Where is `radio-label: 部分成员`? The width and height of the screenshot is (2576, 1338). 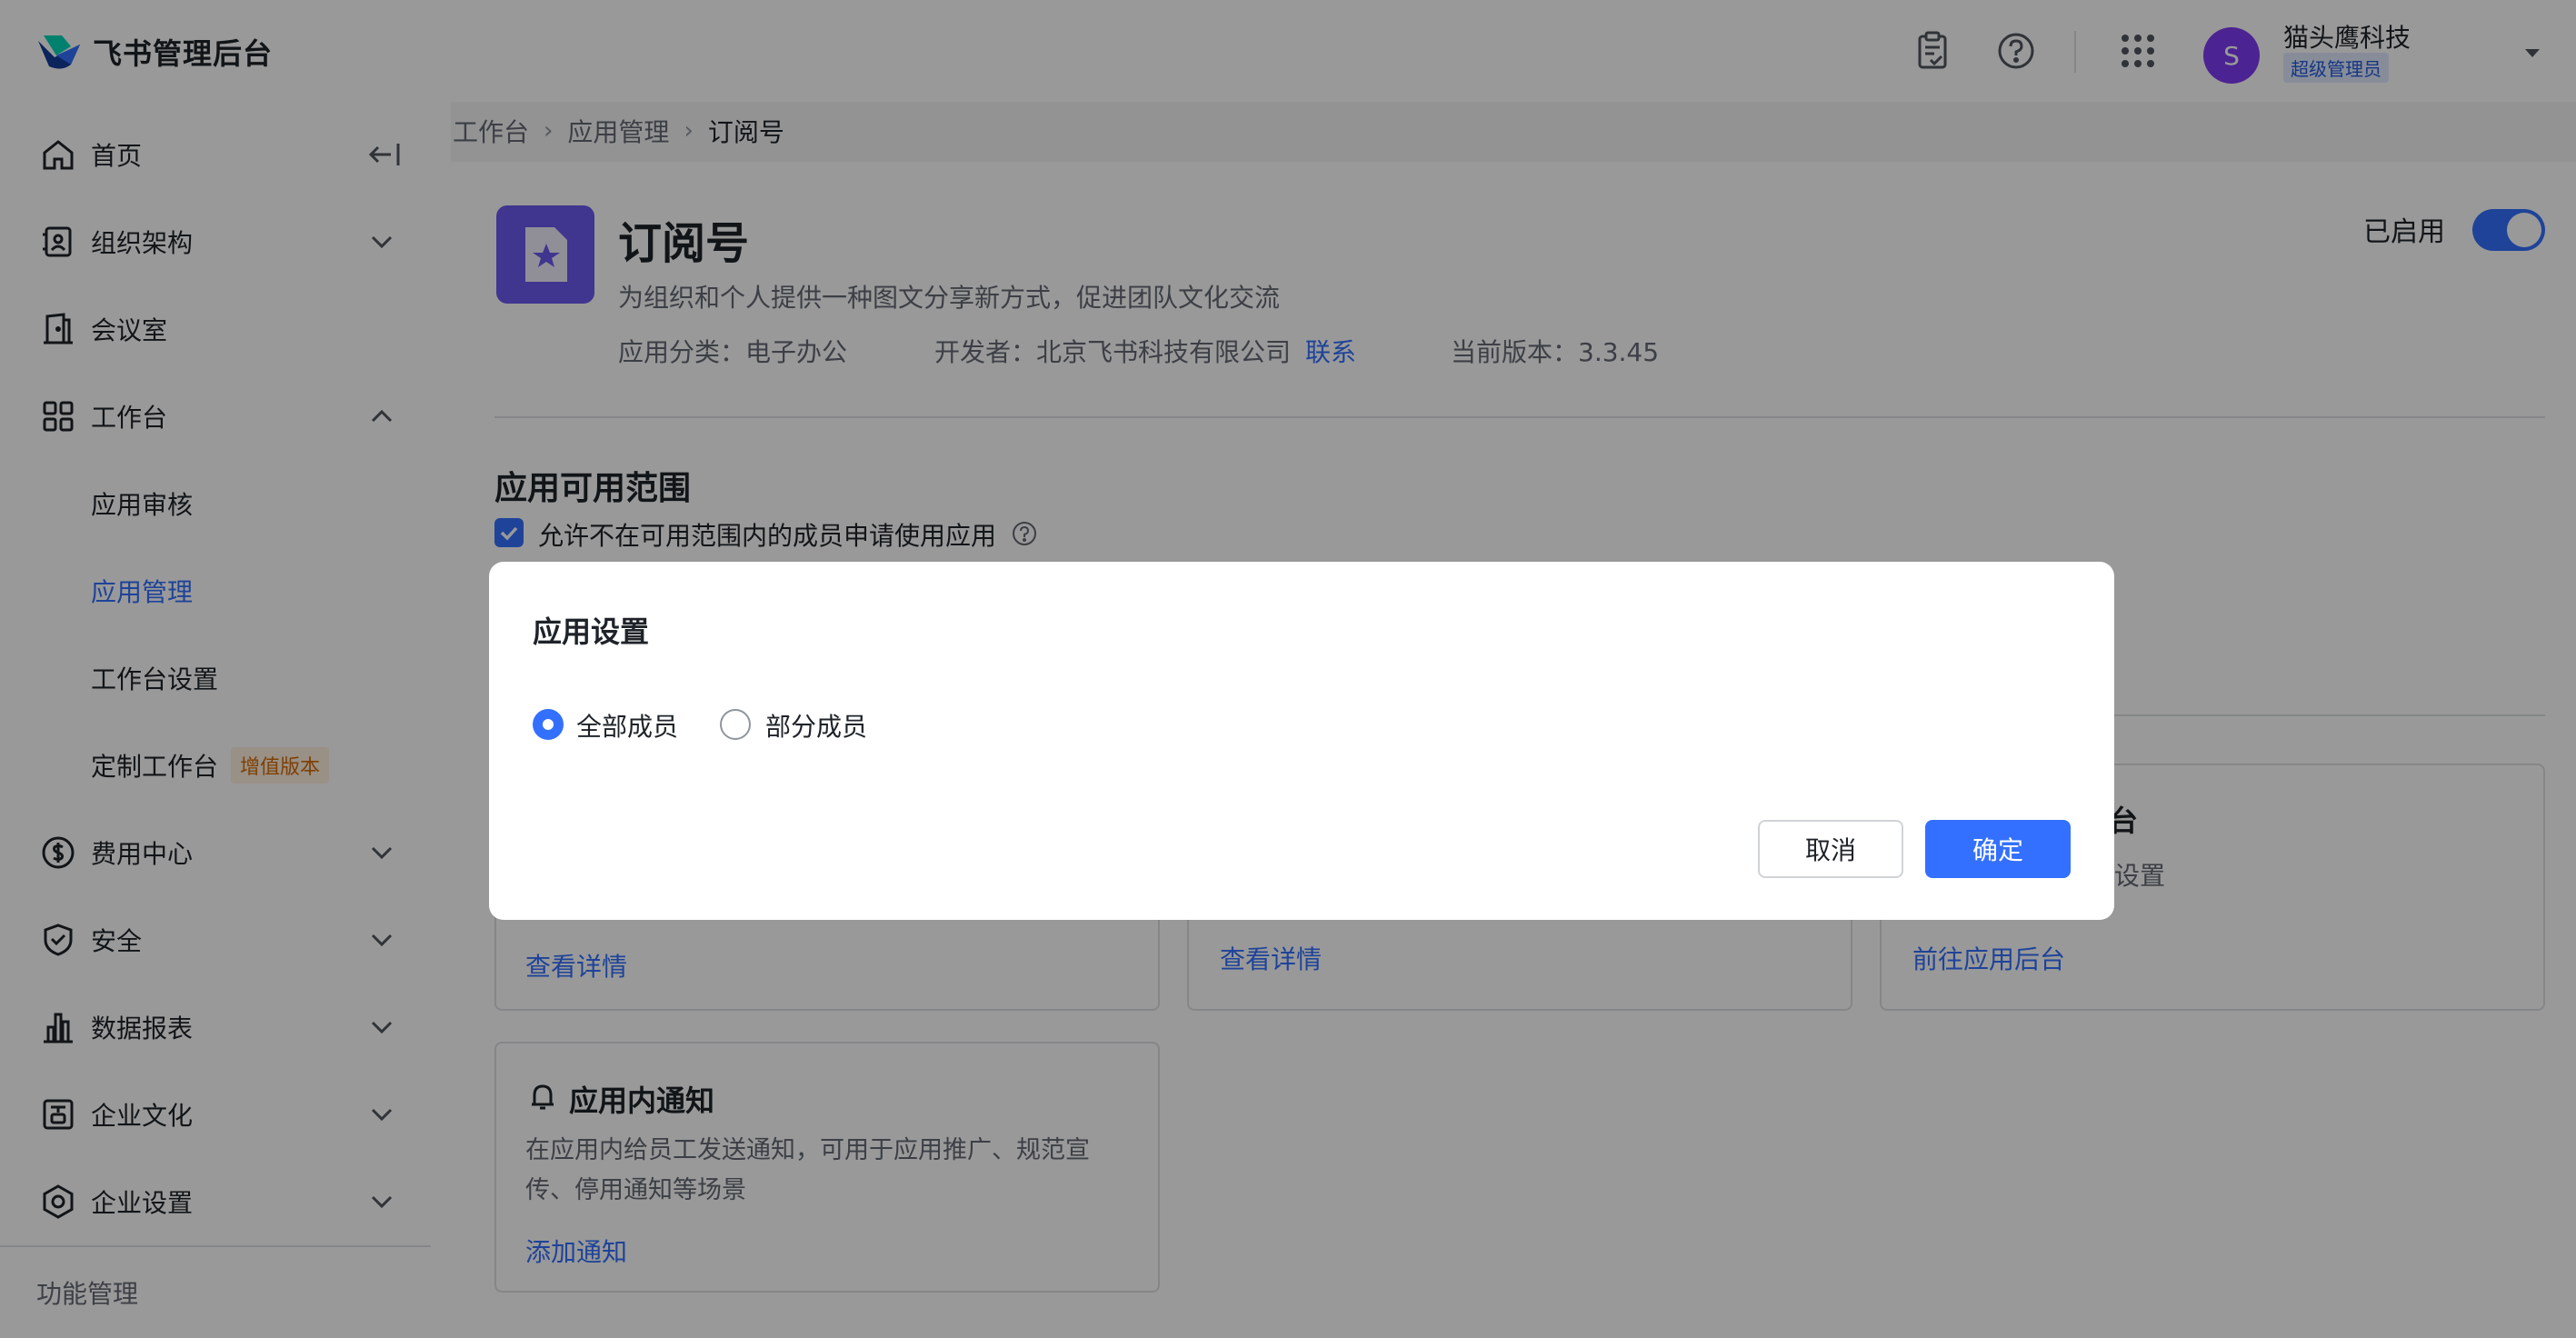
radio-label: 部分成员 is located at coordinates (816, 725).